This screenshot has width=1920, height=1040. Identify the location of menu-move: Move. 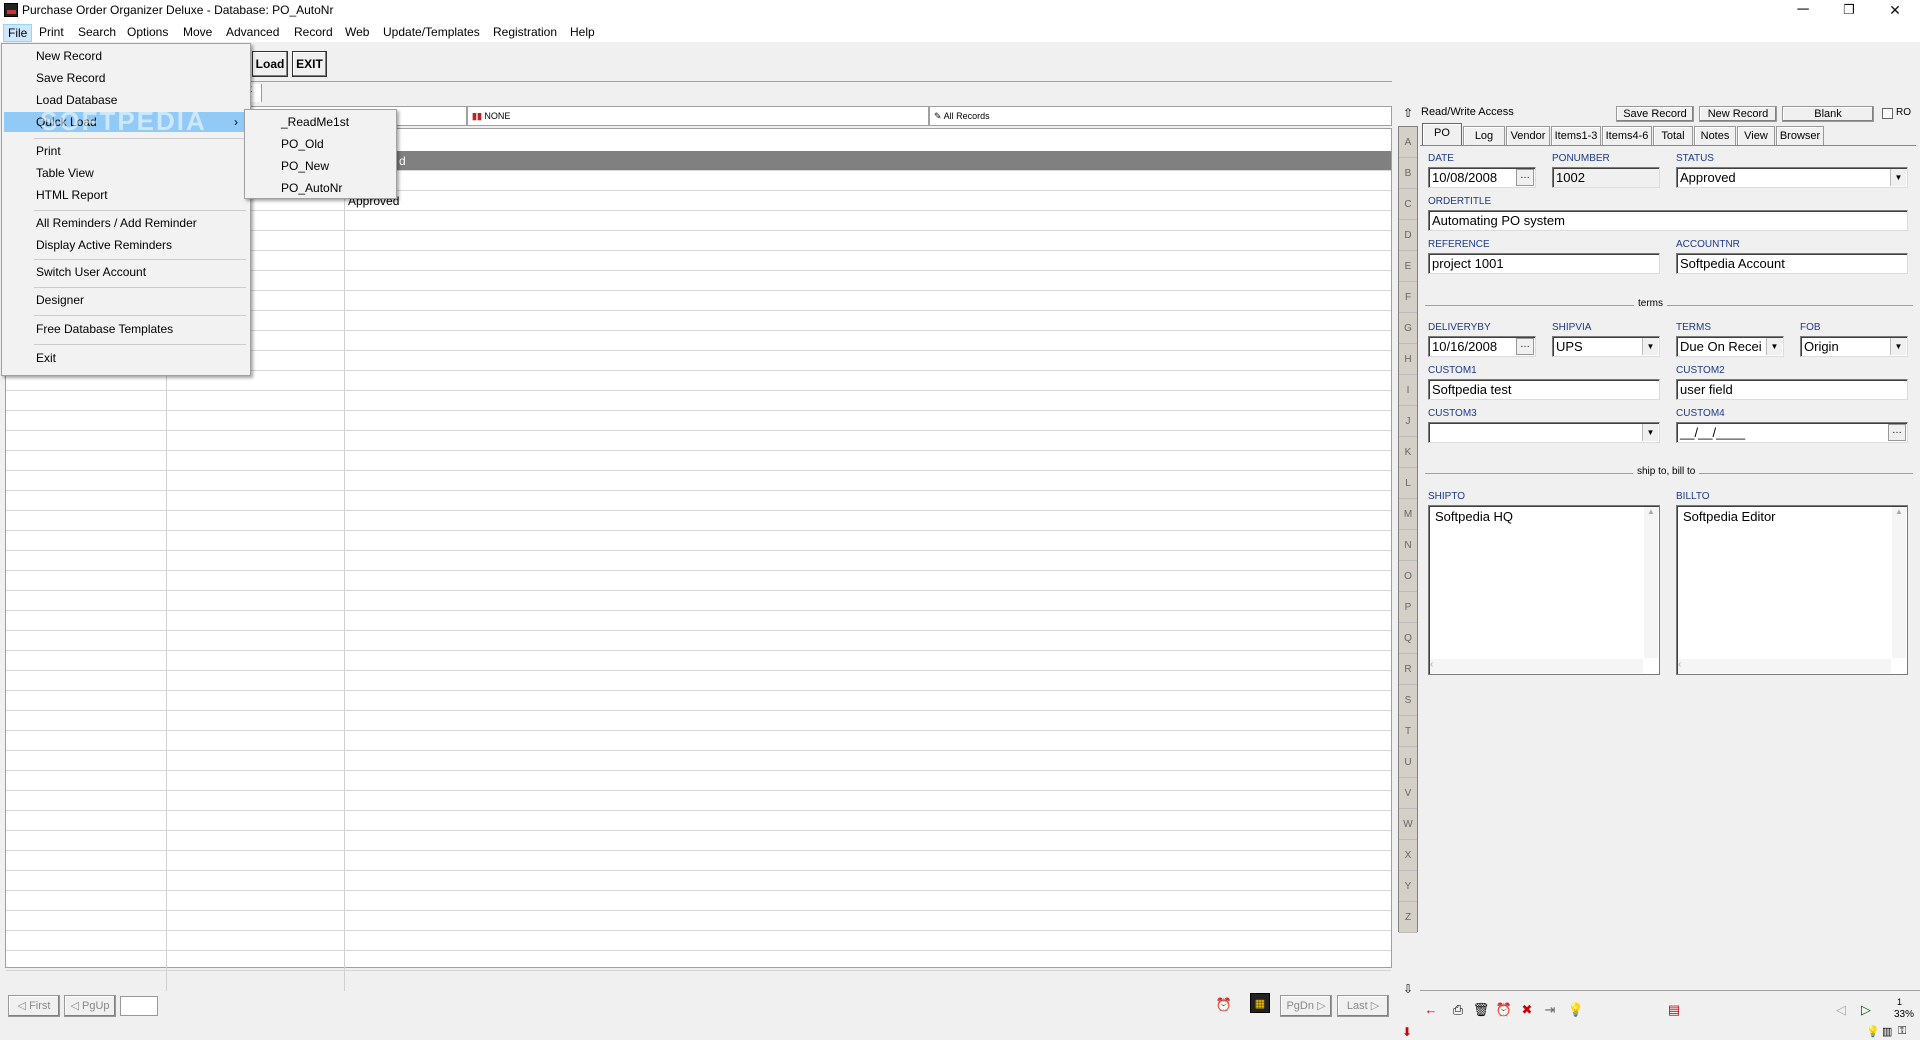
(197, 33).